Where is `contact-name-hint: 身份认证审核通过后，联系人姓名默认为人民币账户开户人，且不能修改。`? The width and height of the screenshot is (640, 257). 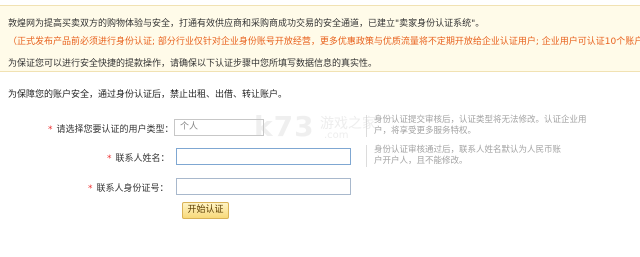 contact-name-hint: 身份认证审核通过后，联系人姓名默认为人民币账户开户人，且不能修改。 is located at coordinates (466, 156).